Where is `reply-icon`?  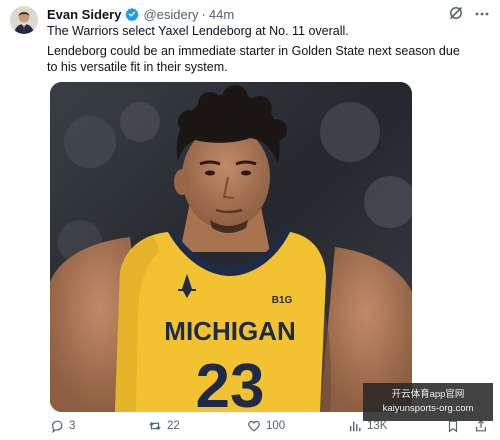
reply-icon is located at coordinates (57, 426).